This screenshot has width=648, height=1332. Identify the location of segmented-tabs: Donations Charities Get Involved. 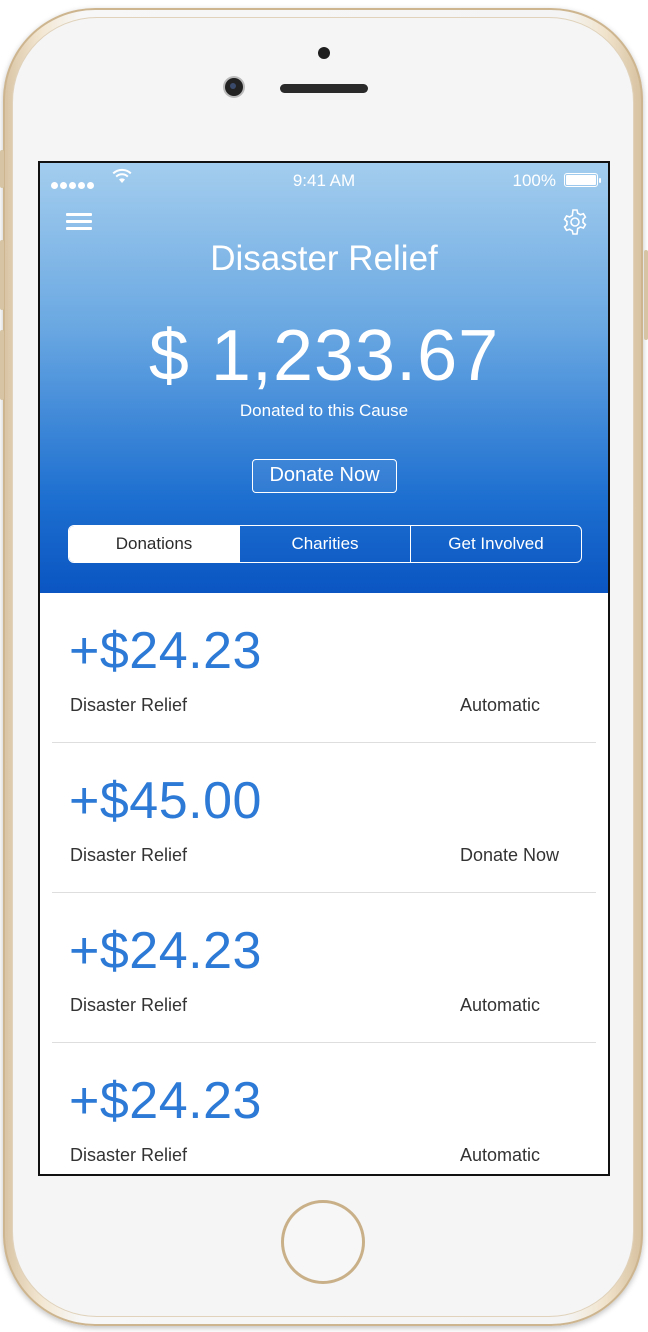
(325, 544).